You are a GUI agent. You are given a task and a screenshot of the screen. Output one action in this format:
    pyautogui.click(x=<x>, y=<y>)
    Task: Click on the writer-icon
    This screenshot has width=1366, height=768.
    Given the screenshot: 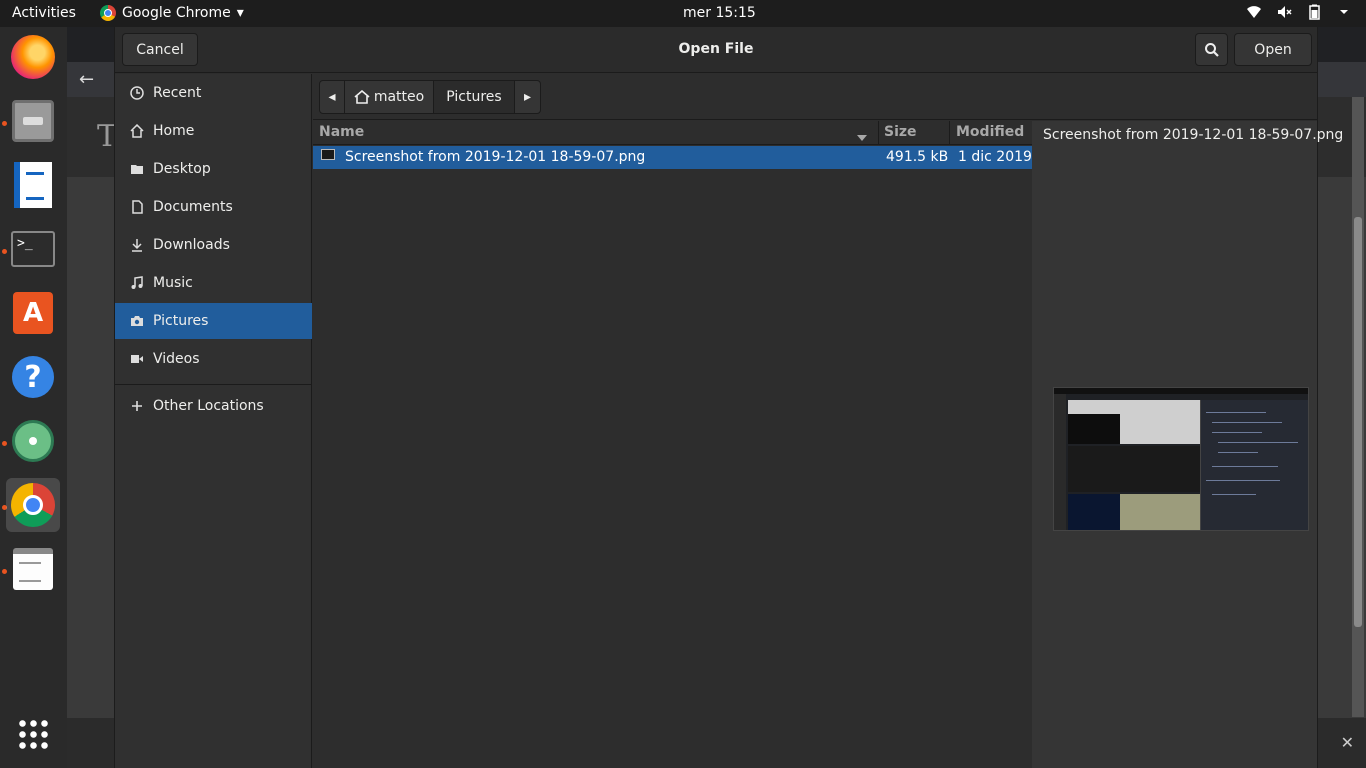 What is the action you would take?
    pyautogui.click(x=33, y=185)
    